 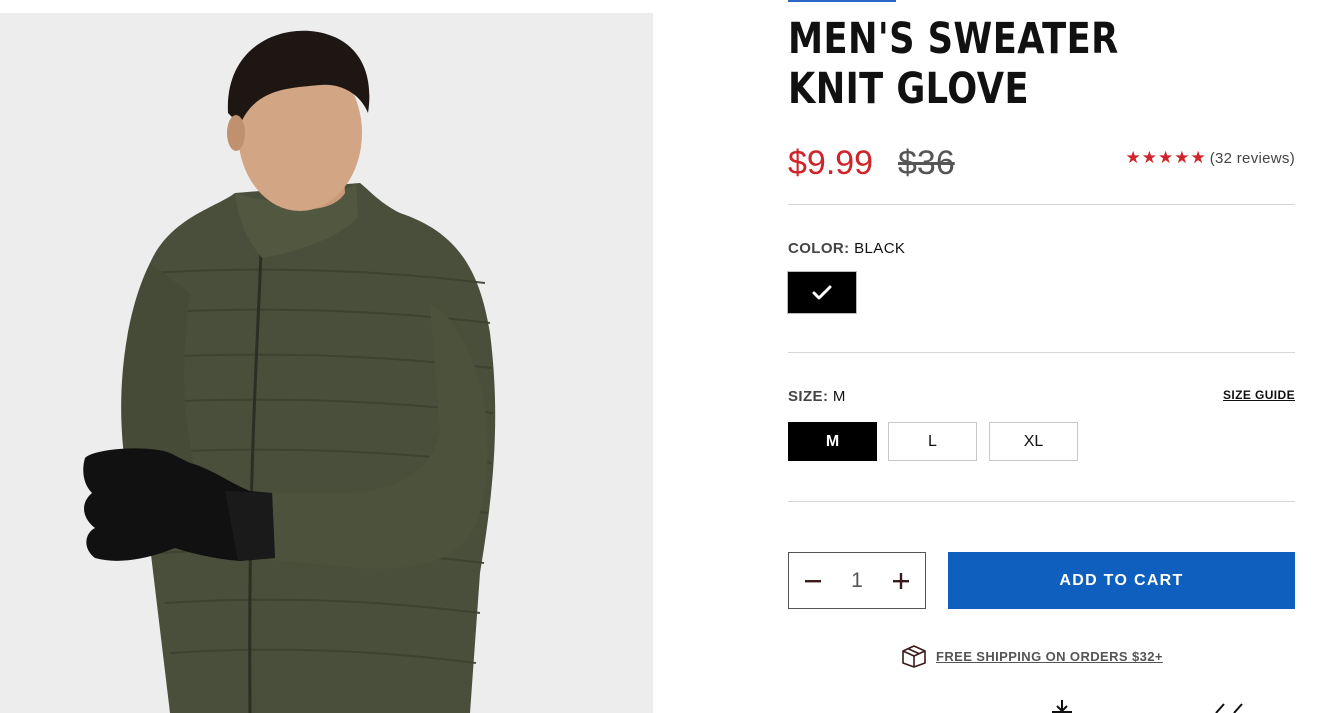 I want to click on rating-stars: ★ ★ ★ ★ ★, so click(x=1165, y=158).